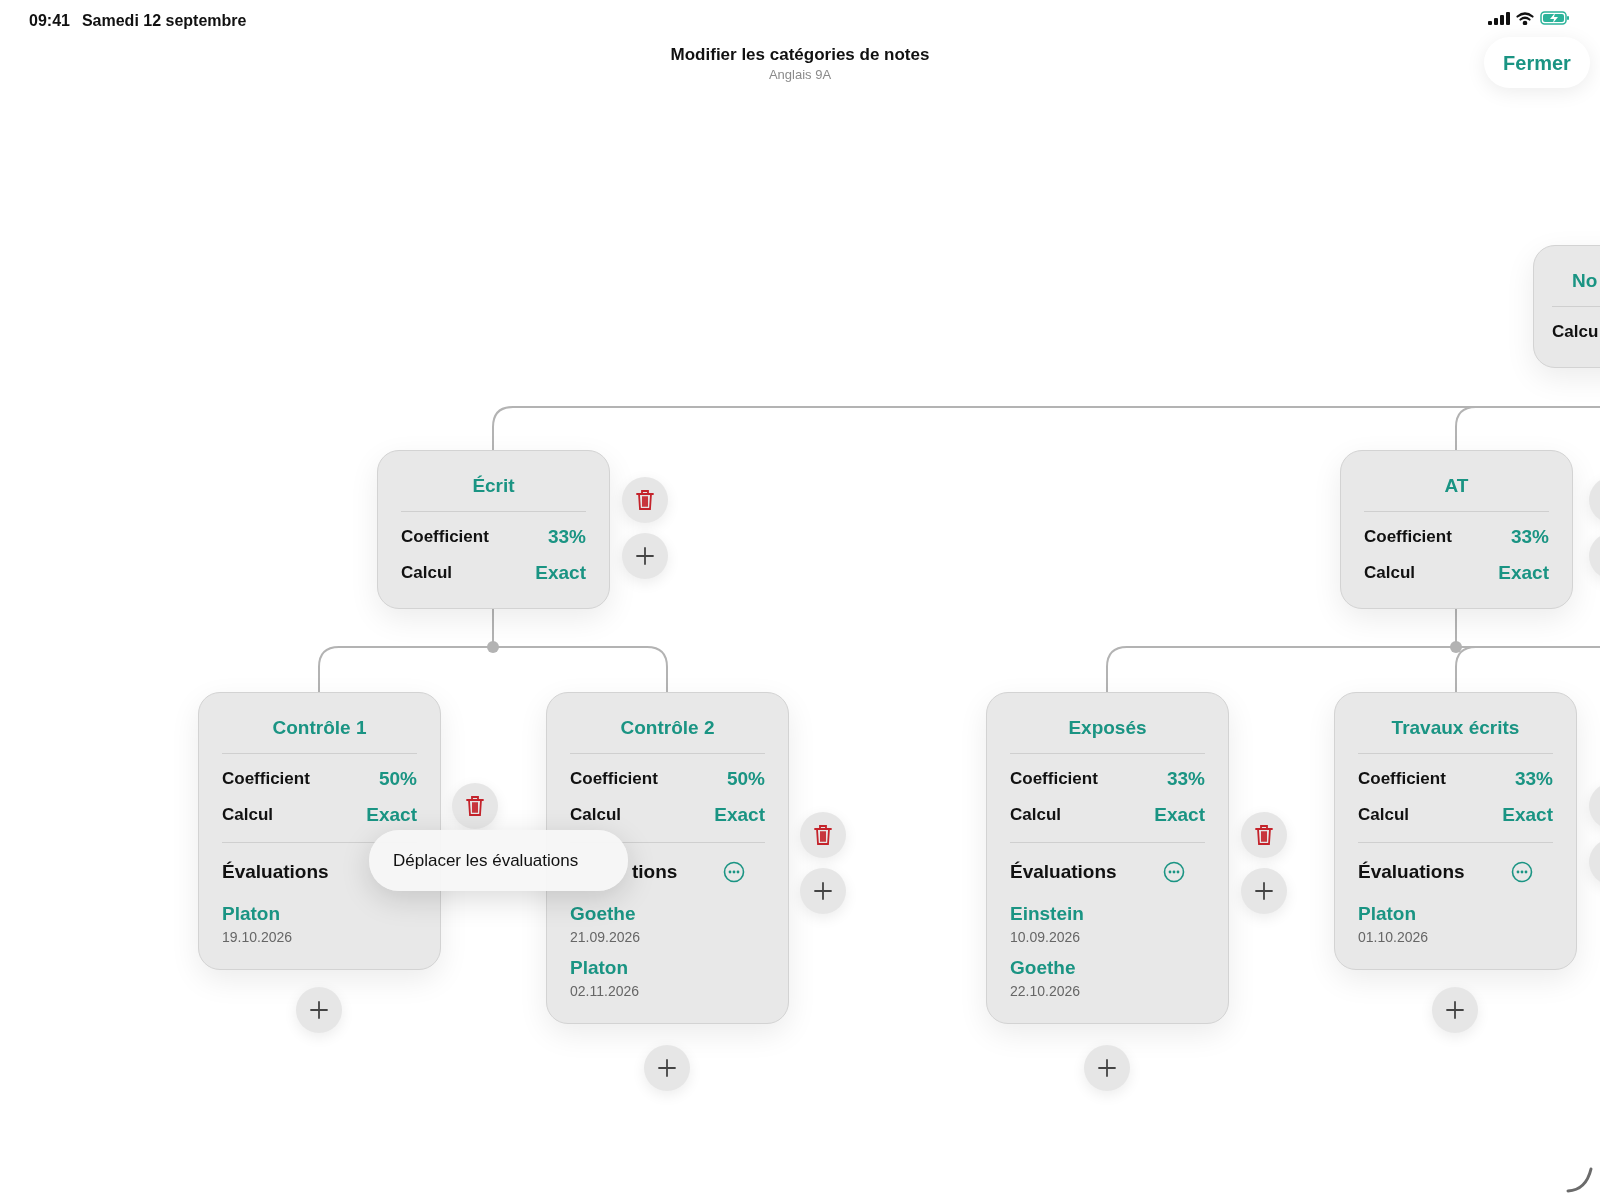  I want to click on evaluation-date: 10.09.2026, so click(1046, 937).